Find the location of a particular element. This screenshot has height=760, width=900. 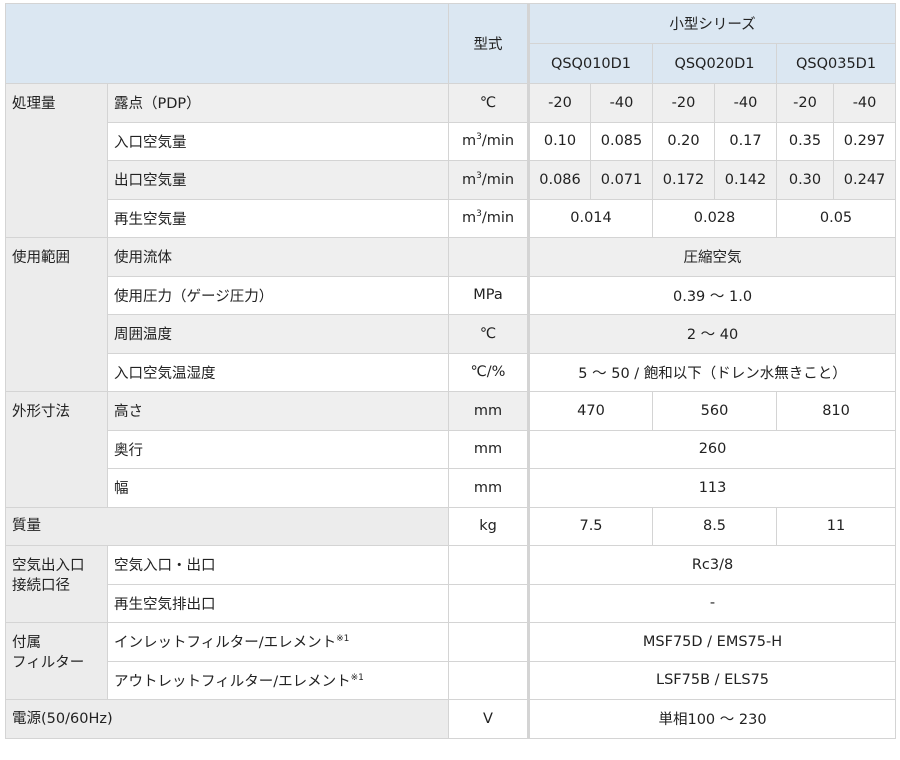

row-outlet-filter: アウトレットフィルター/エレメント※1 LSF75B / ELS75 is located at coordinates (451, 680).